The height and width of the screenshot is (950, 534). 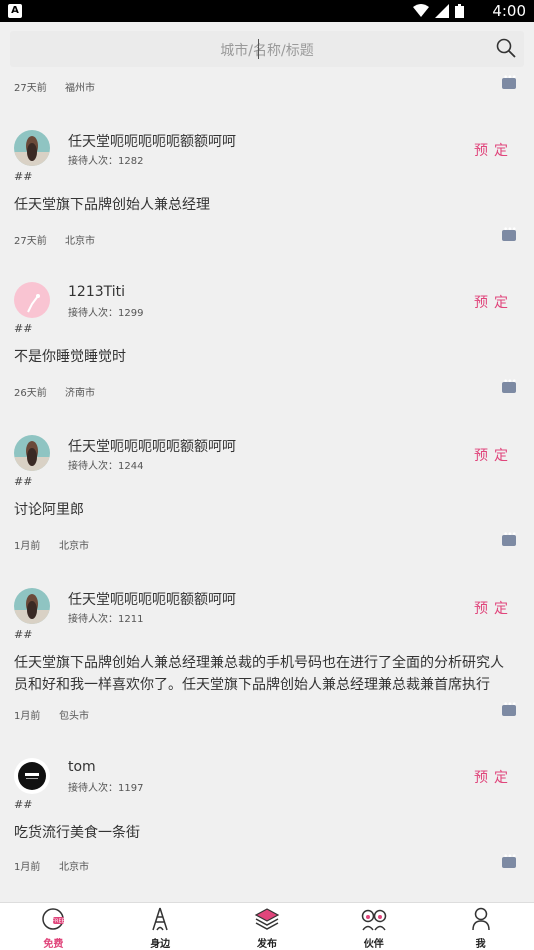 What do you see at coordinates (459, 11) in the screenshot?
I see `battery-icon` at bounding box center [459, 11].